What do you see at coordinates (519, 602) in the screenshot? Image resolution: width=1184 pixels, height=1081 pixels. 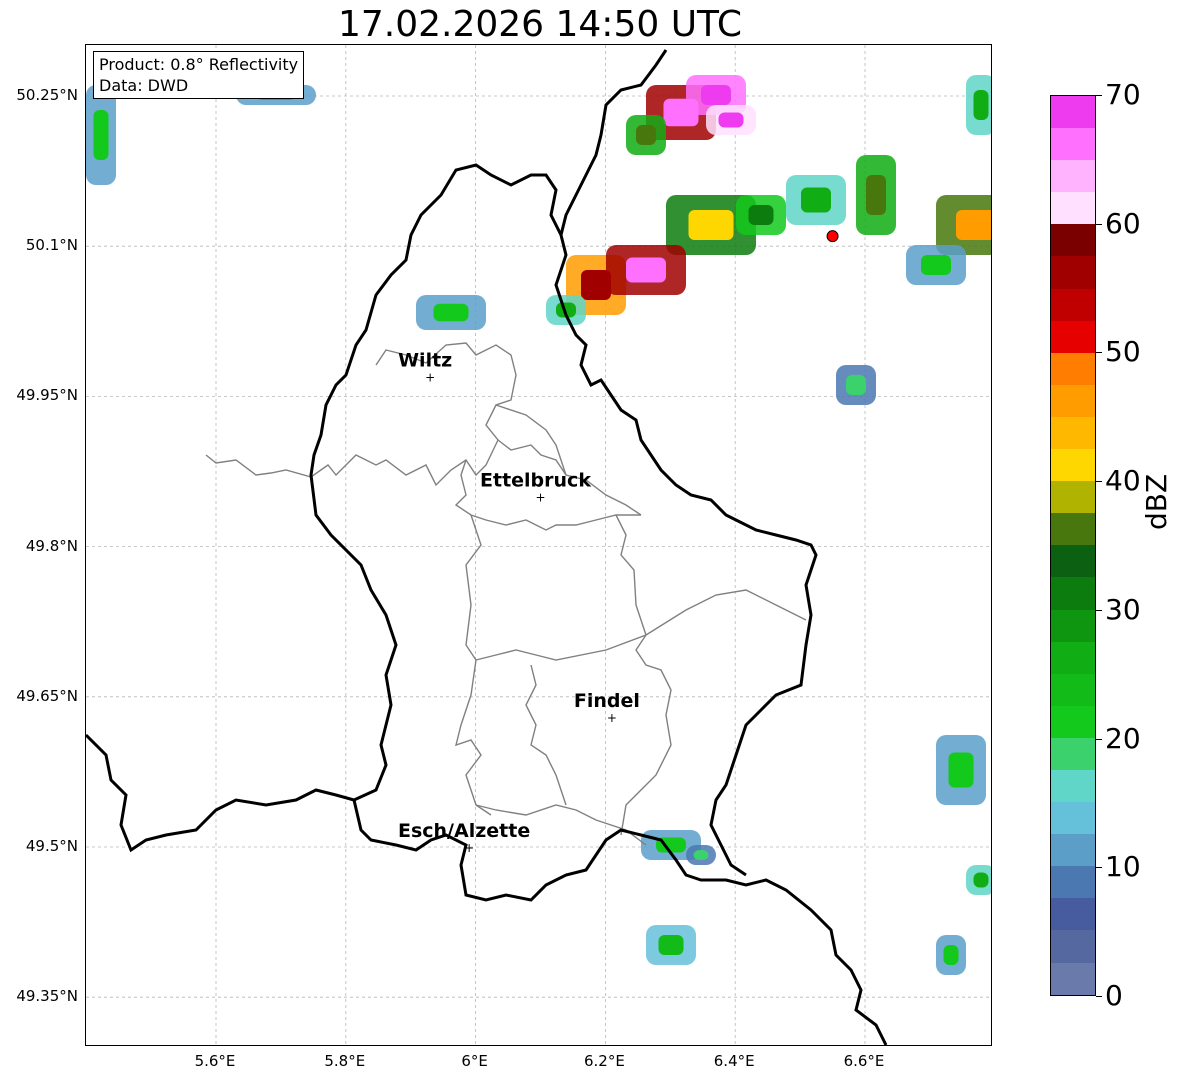 I see `city-markers: +Wiltz+Ettelbruck+Findel+Esch/Alzette` at bounding box center [519, 602].